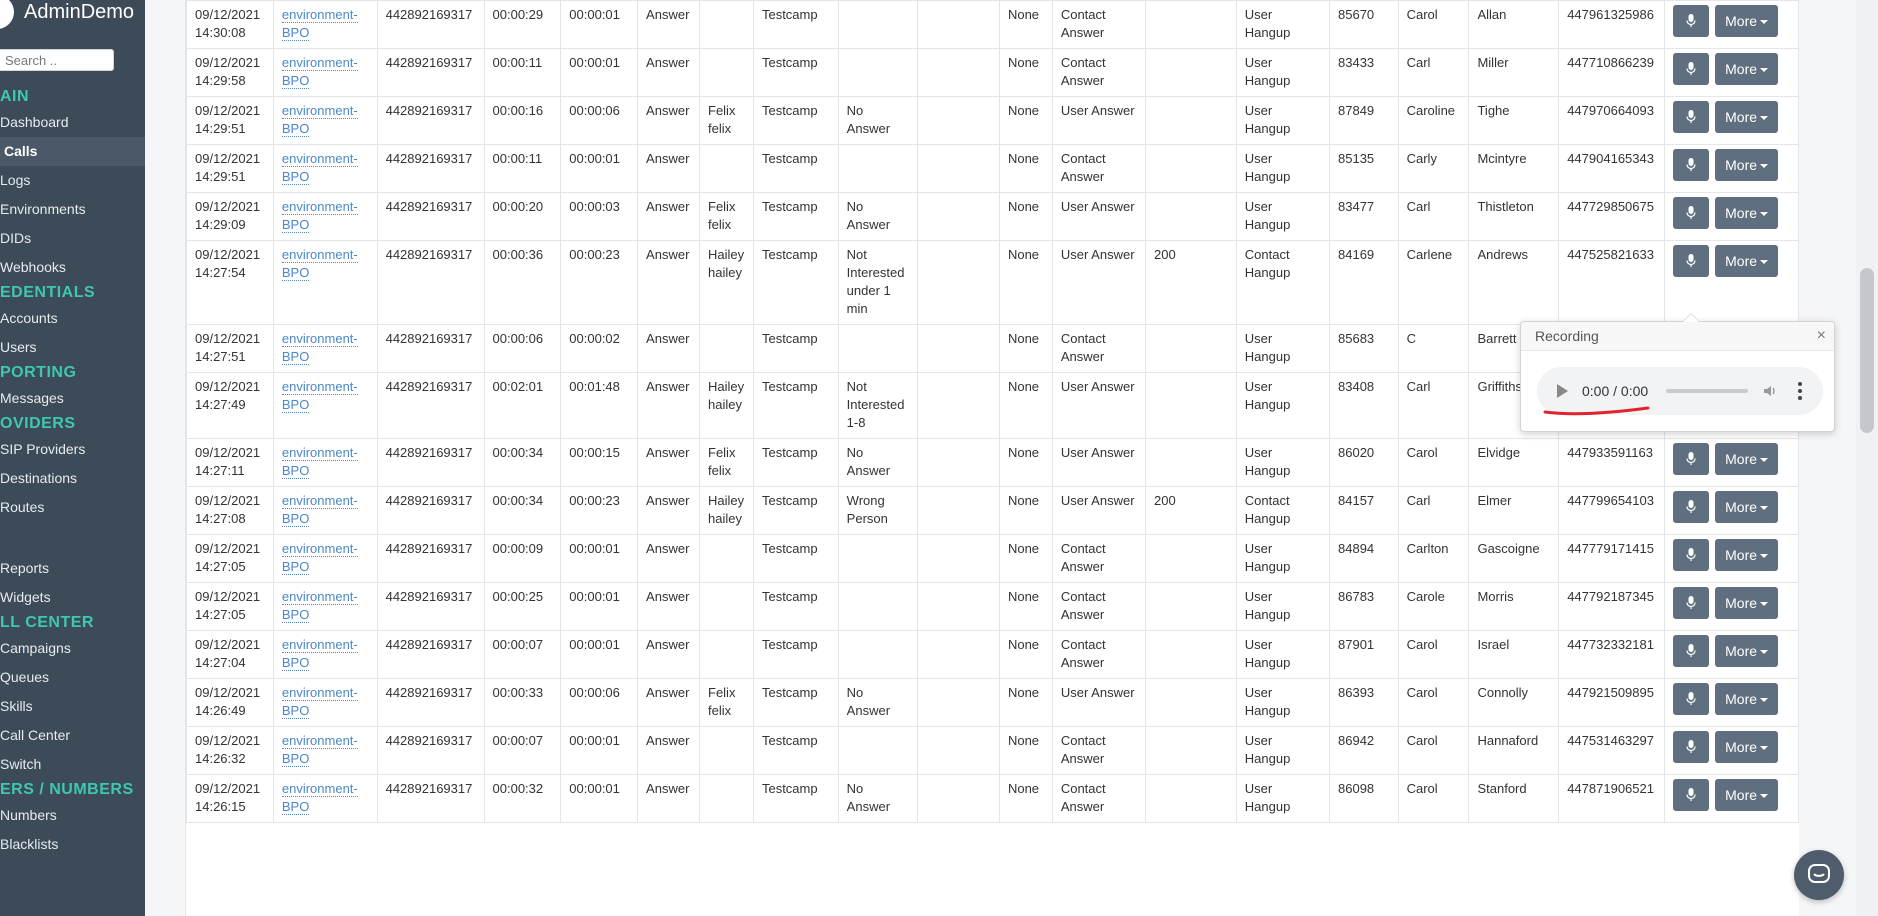 Image resolution: width=1878 pixels, height=916 pixels. Describe the element at coordinates (1821, 336) in the screenshot. I see `close-icon: ×` at that location.